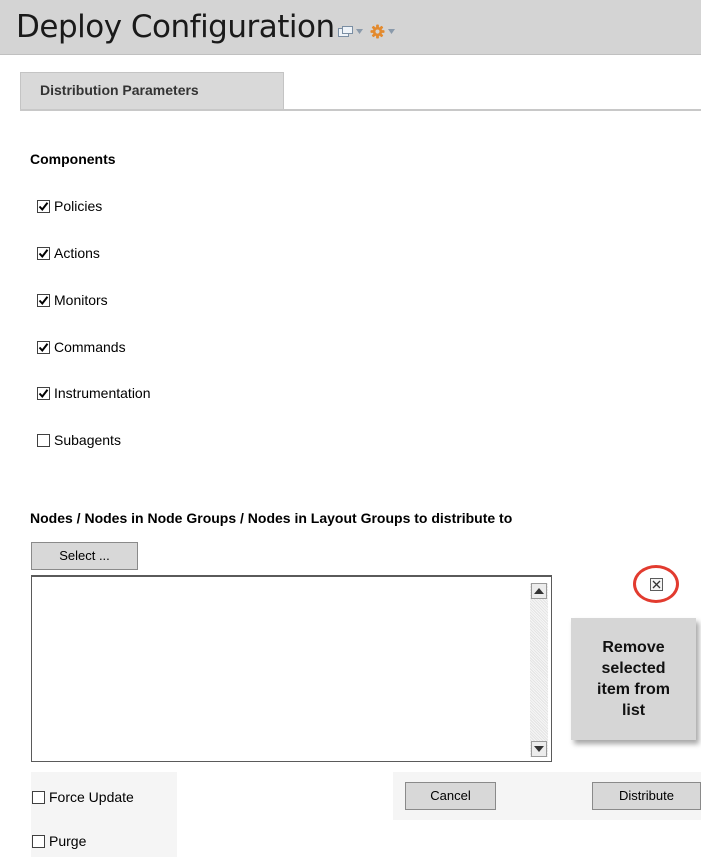  I want to click on component-monitors-label: Monitors, so click(81, 300).